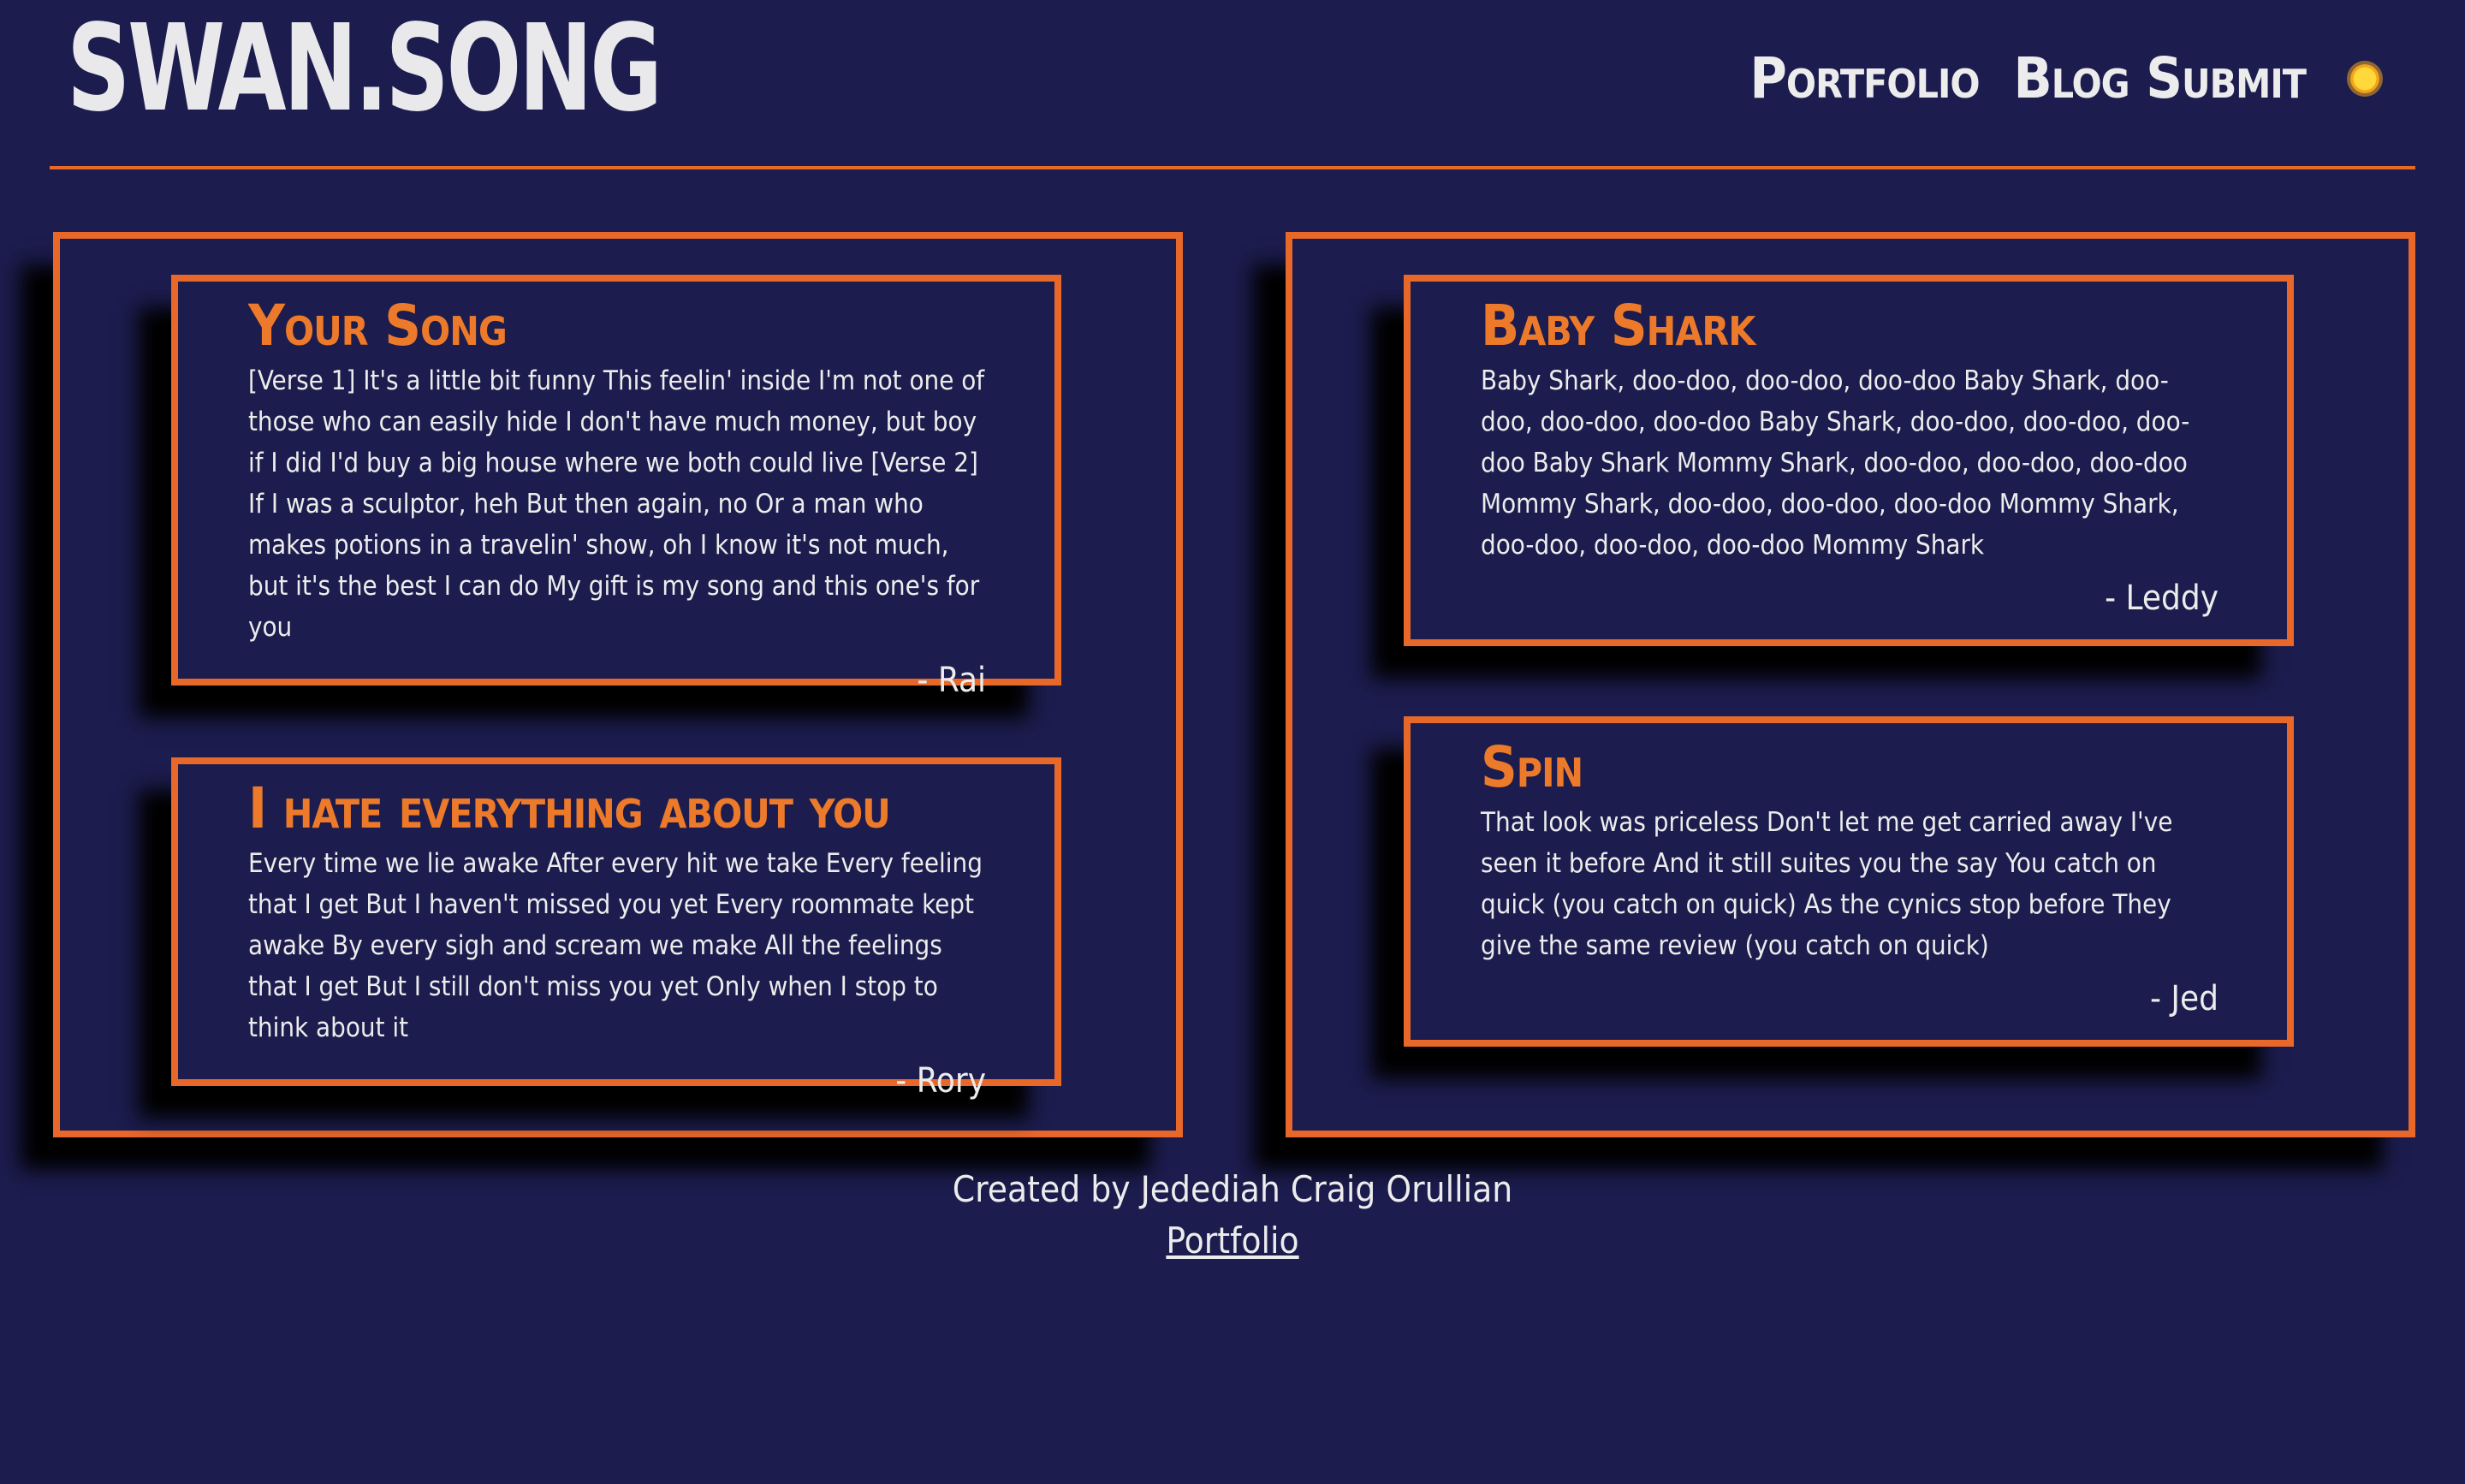 Image resolution: width=2465 pixels, height=1484 pixels. What do you see at coordinates (364, 69) in the screenshot?
I see `site-title: SWAN.SONG` at bounding box center [364, 69].